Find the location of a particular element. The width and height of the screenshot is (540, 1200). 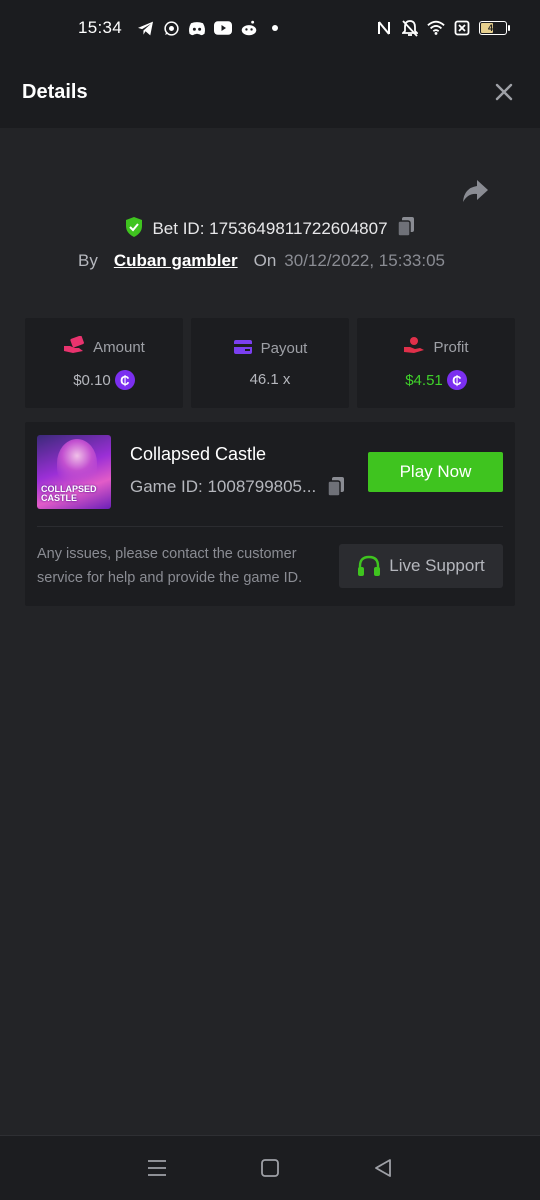

card-icon is located at coordinates (243, 349).